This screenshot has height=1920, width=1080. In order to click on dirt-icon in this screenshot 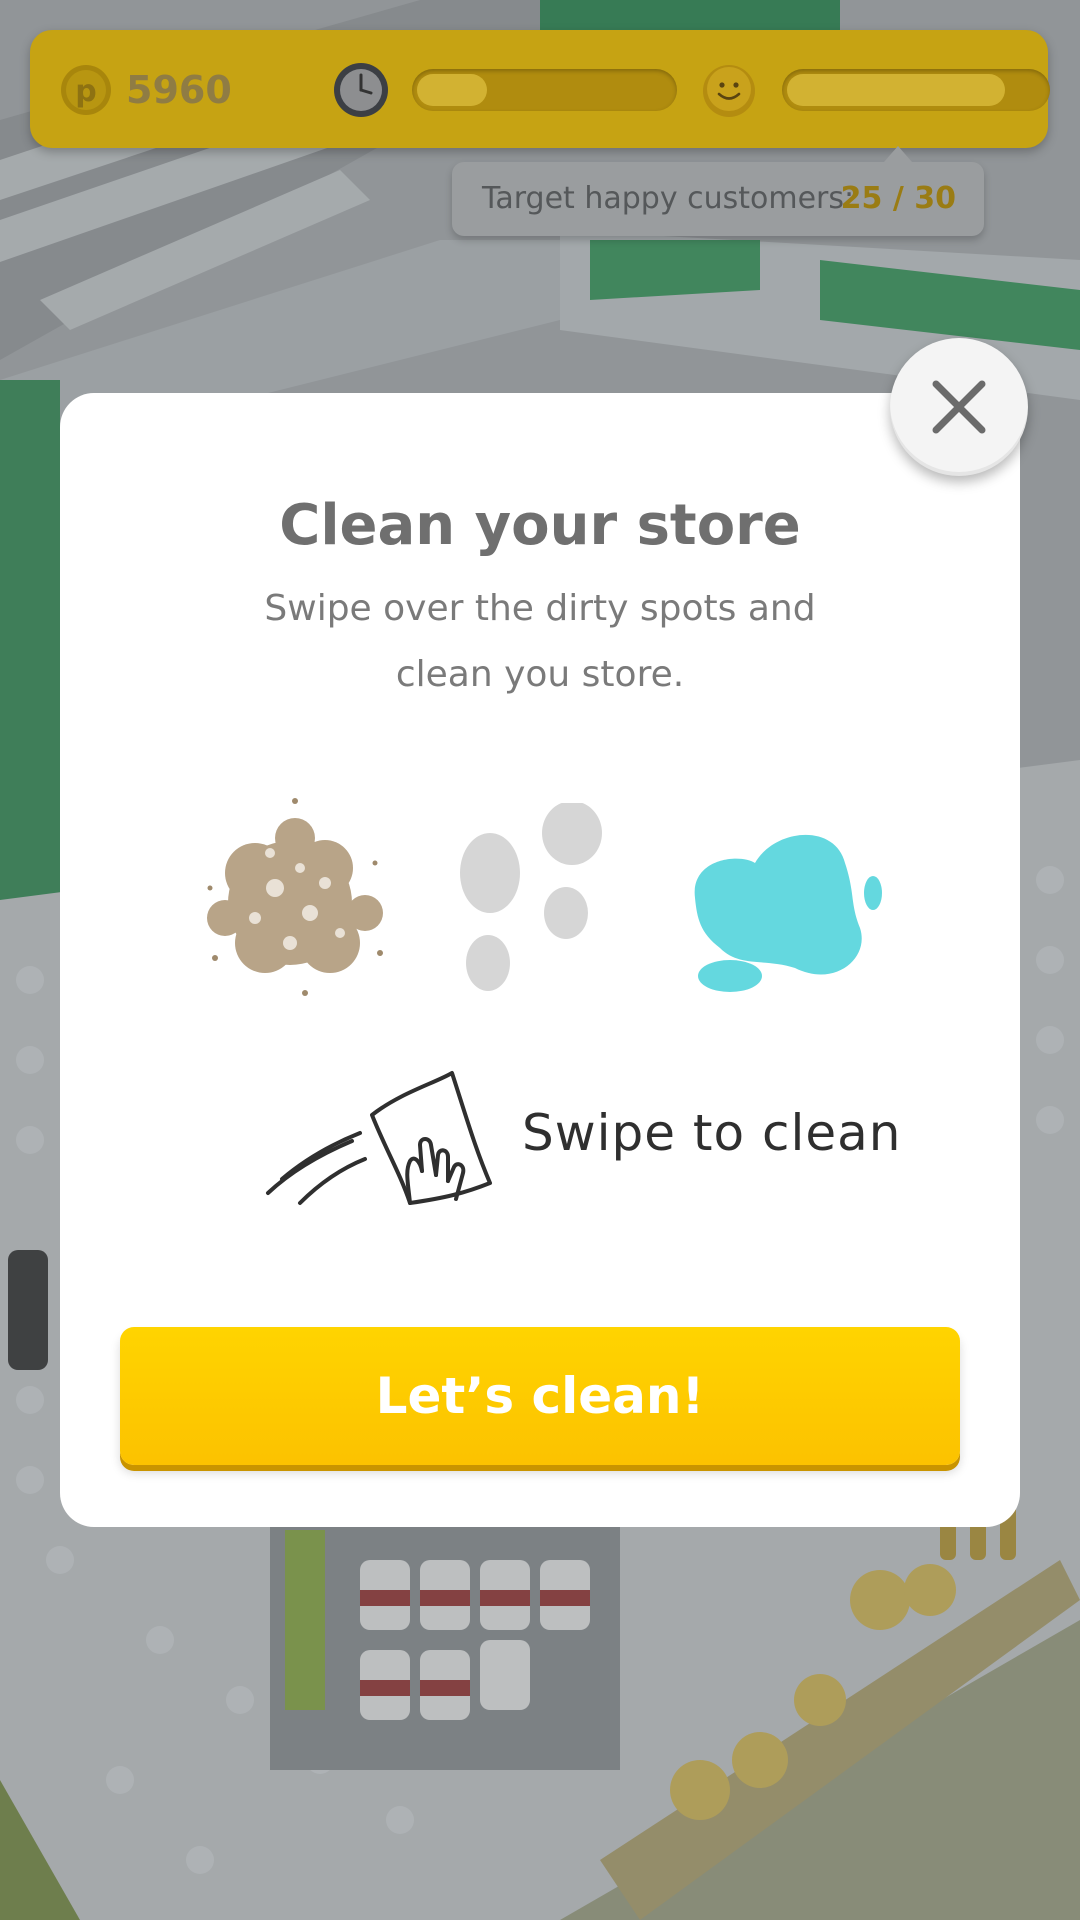, I will do `click(295, 897)`.